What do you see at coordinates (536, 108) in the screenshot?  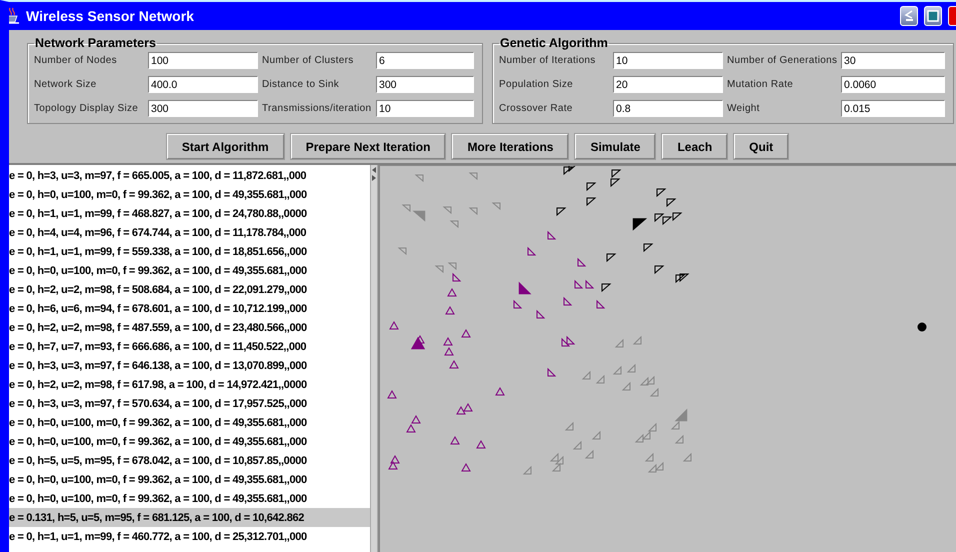 I see `field-label: Crossover Rate` at bounding box center [536, 108].